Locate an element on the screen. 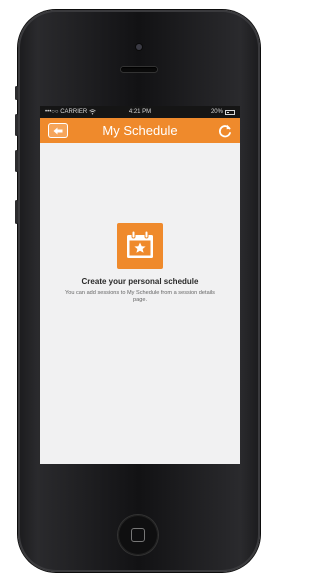 Image resolution: width=320 pixels, height=579 pixels. volume-up-button is located at coordinates (16, 125).